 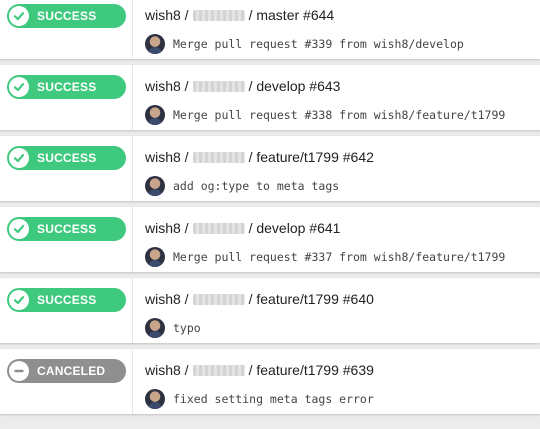 What do you see at coordinates (311, 370) in the screenshot?
I see `branch-build-number: / feature/t1799 #639` at bounding box center [311, 370].